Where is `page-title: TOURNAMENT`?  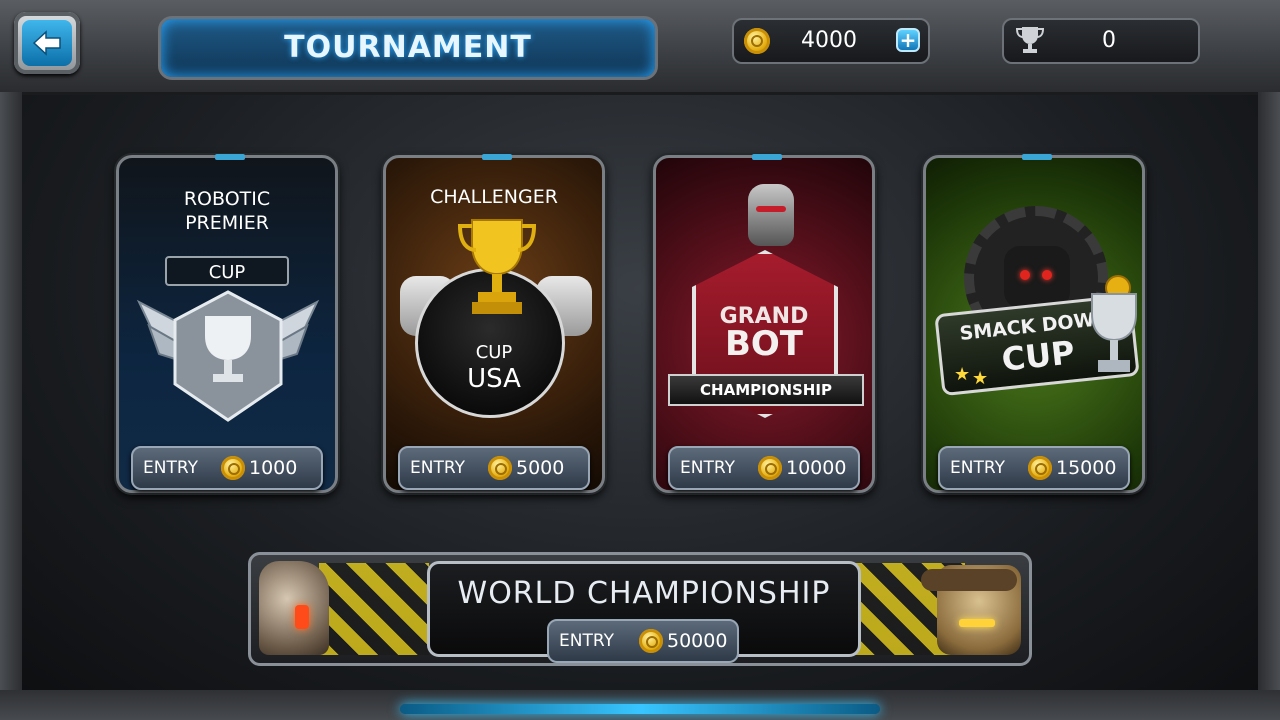
page-title: TOURNAMENT is located at coordinates (408, 47).